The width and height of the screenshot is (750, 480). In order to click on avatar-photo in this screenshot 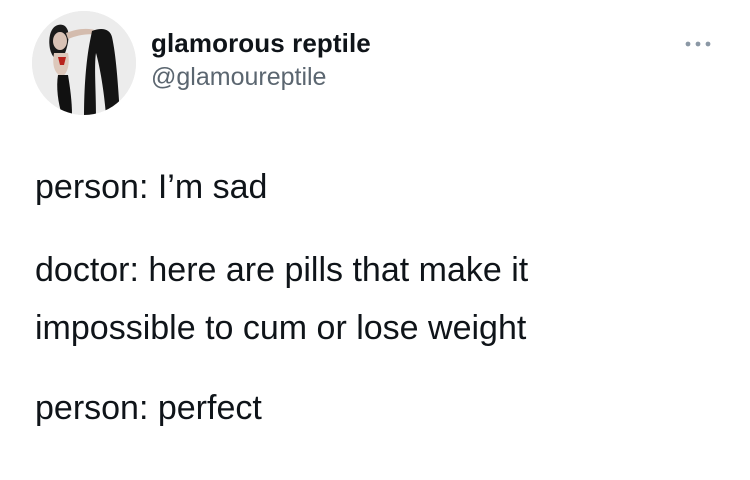, I will do `click(84, 63)`.